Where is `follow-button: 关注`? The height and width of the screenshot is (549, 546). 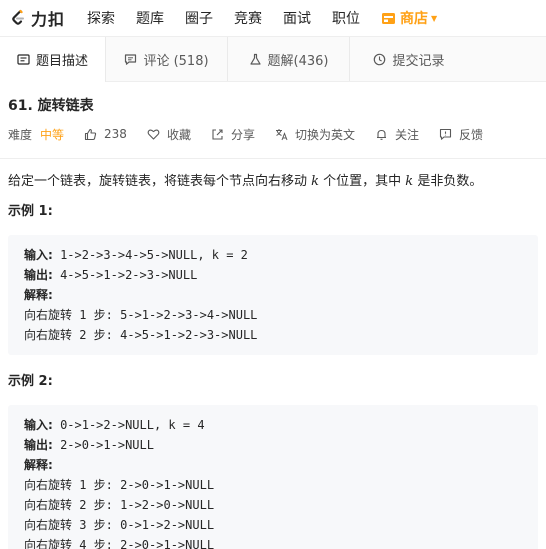 follow-button: 关注 is located at coordinates (397, 134).